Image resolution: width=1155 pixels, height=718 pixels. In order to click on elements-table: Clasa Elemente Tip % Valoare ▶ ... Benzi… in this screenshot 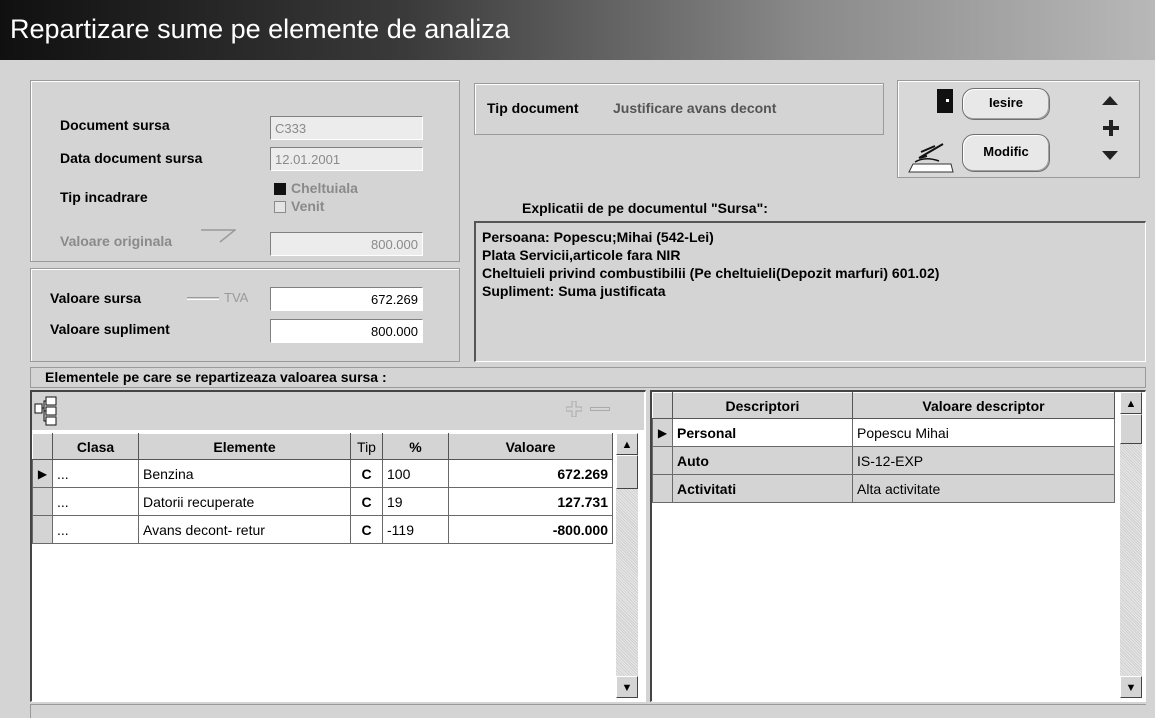, I will do `click(322, 488)`.